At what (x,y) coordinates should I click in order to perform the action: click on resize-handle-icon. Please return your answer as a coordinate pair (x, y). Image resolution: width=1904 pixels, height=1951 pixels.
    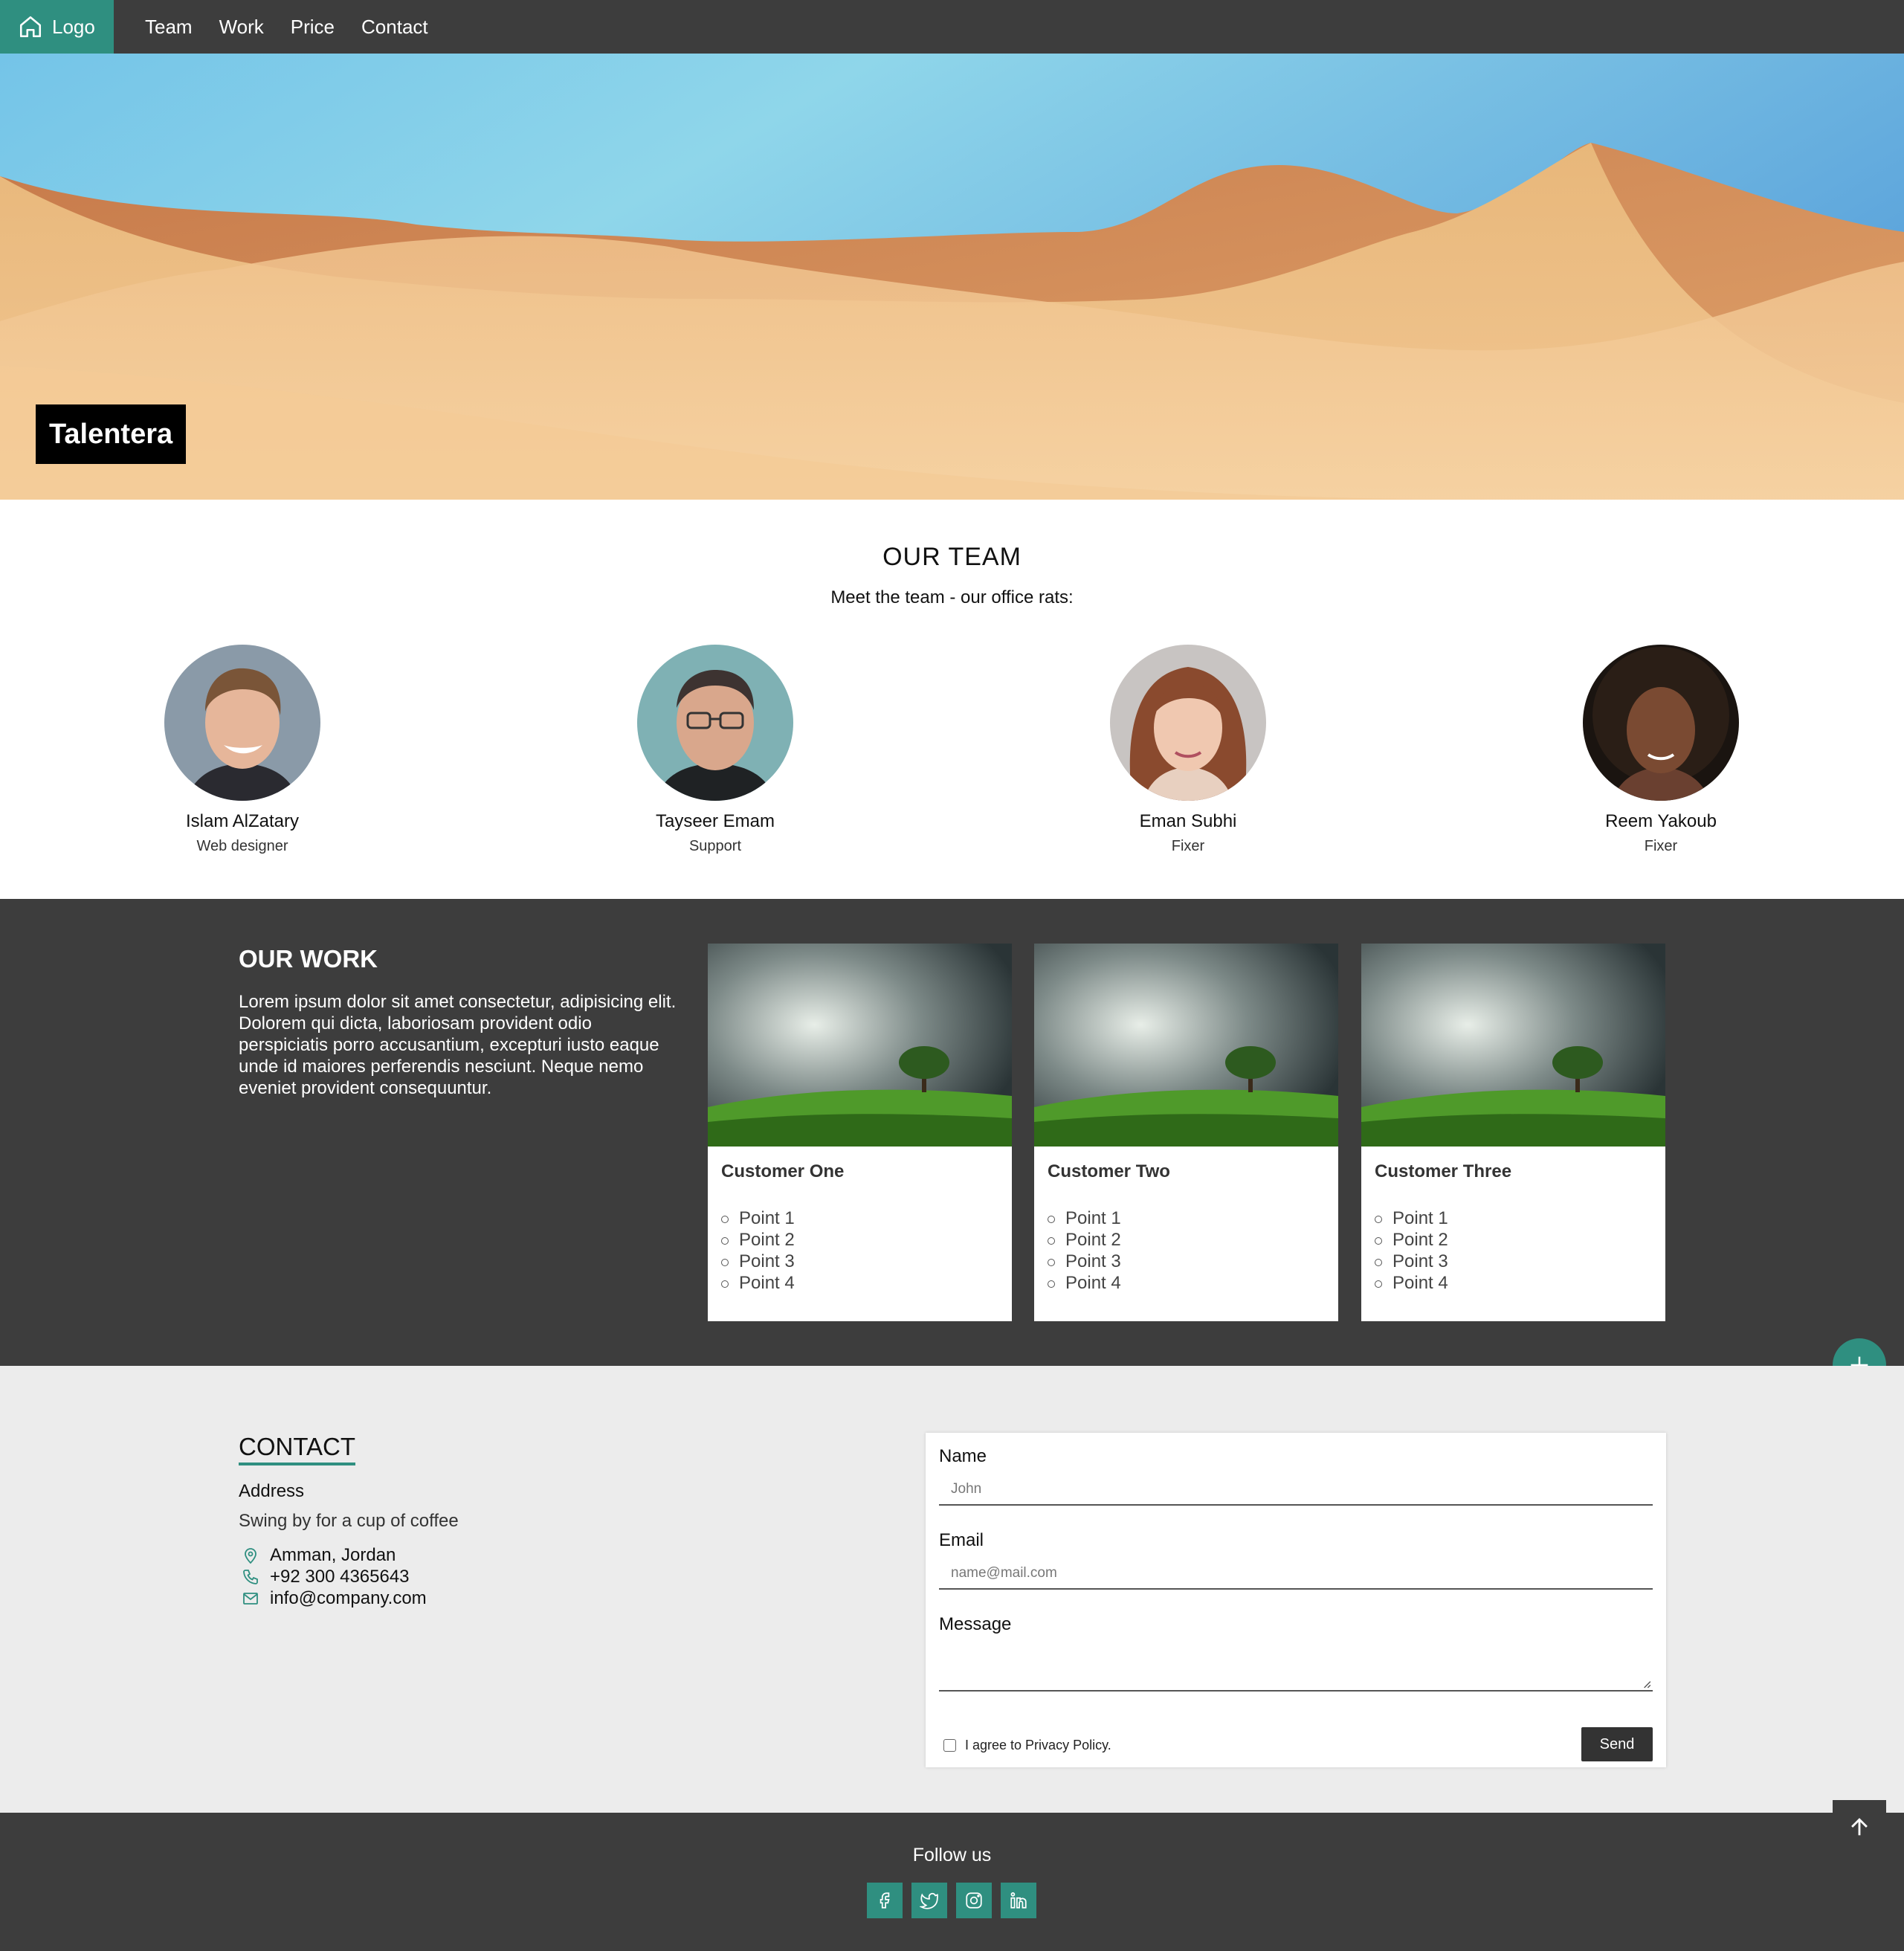
    Looking at the image, I should click on (1648, 1685).